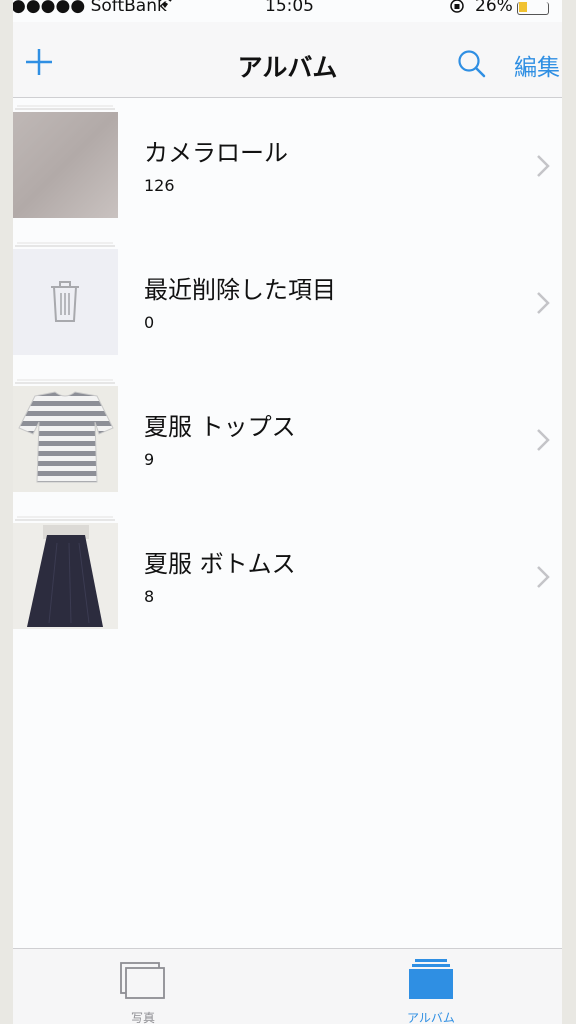 Image resolution: width=576 pixels, height=1024 pixels. I want to click on album-row-camera-roll: カメラロール 126, so click(287, 159).